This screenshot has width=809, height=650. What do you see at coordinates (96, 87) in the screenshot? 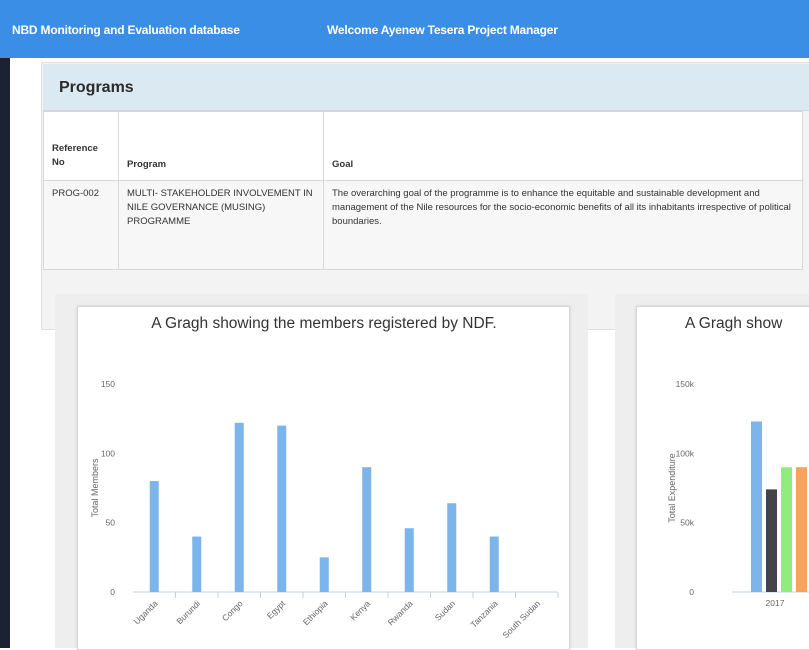
I see `programs-title: Programs` at bounding box center [96, 87].